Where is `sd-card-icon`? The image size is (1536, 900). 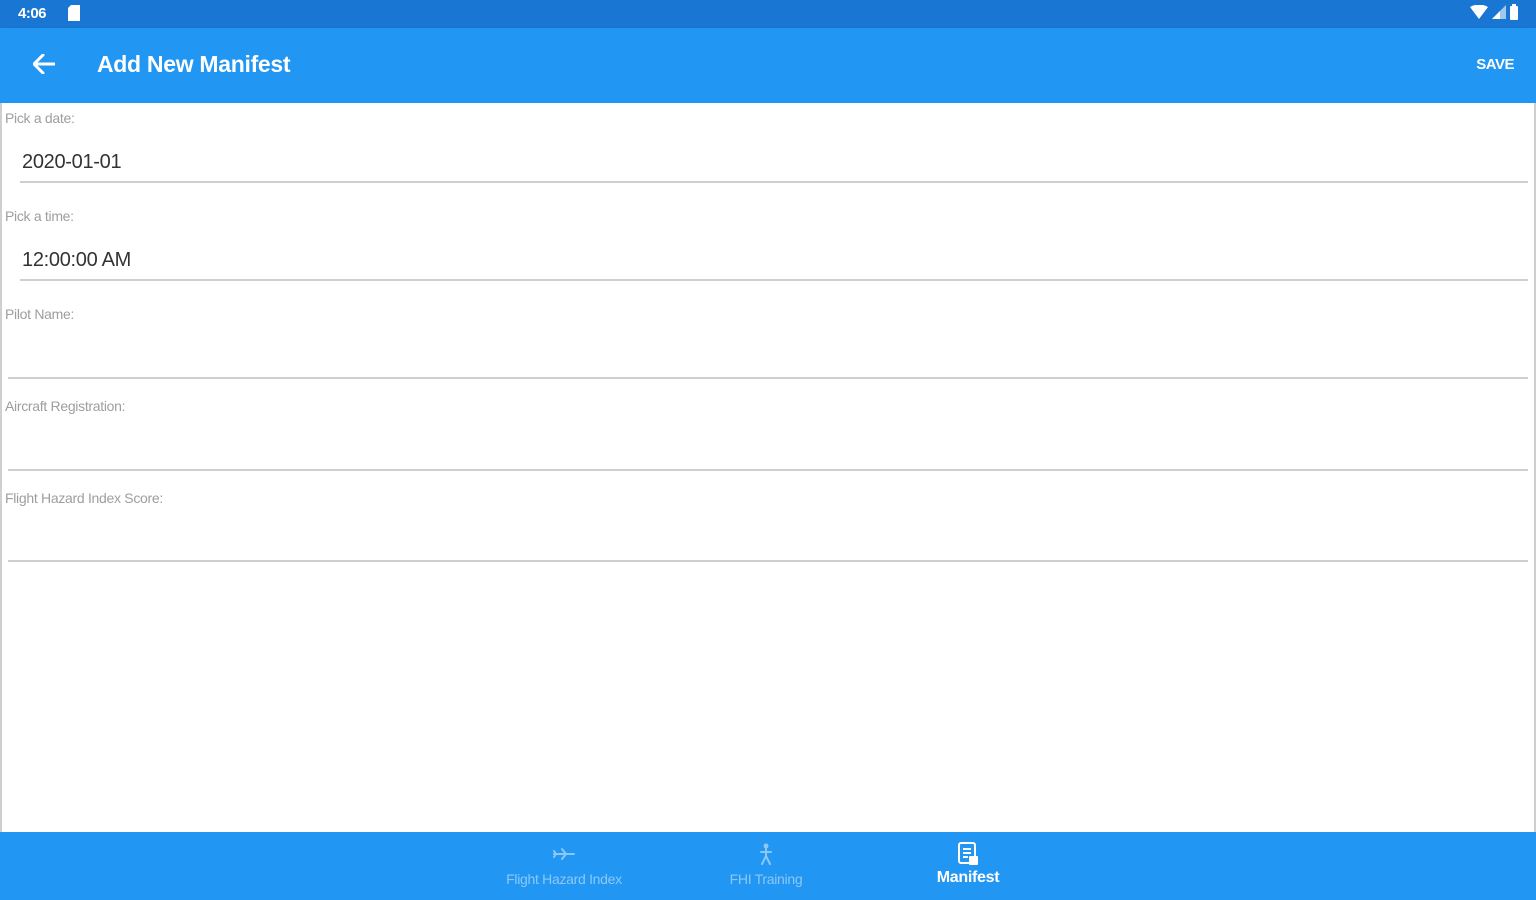
sd-card-icon is located at coordinates (74, 13).